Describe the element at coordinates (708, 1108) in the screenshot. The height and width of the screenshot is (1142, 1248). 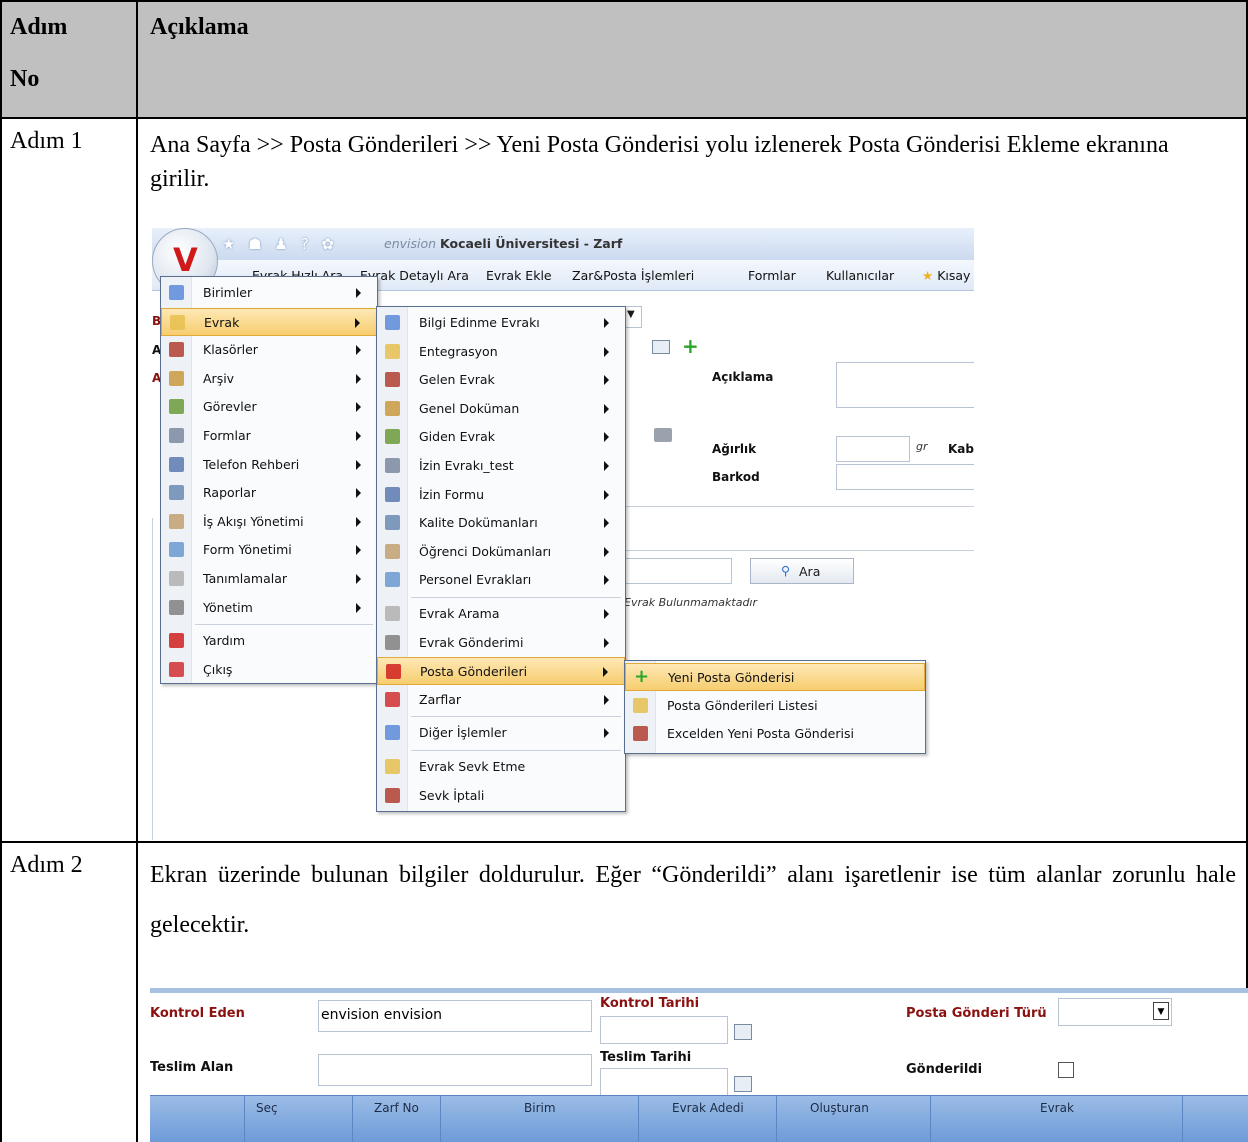
I see `col-evrak-adedi: Evrak Adedi` at that location.